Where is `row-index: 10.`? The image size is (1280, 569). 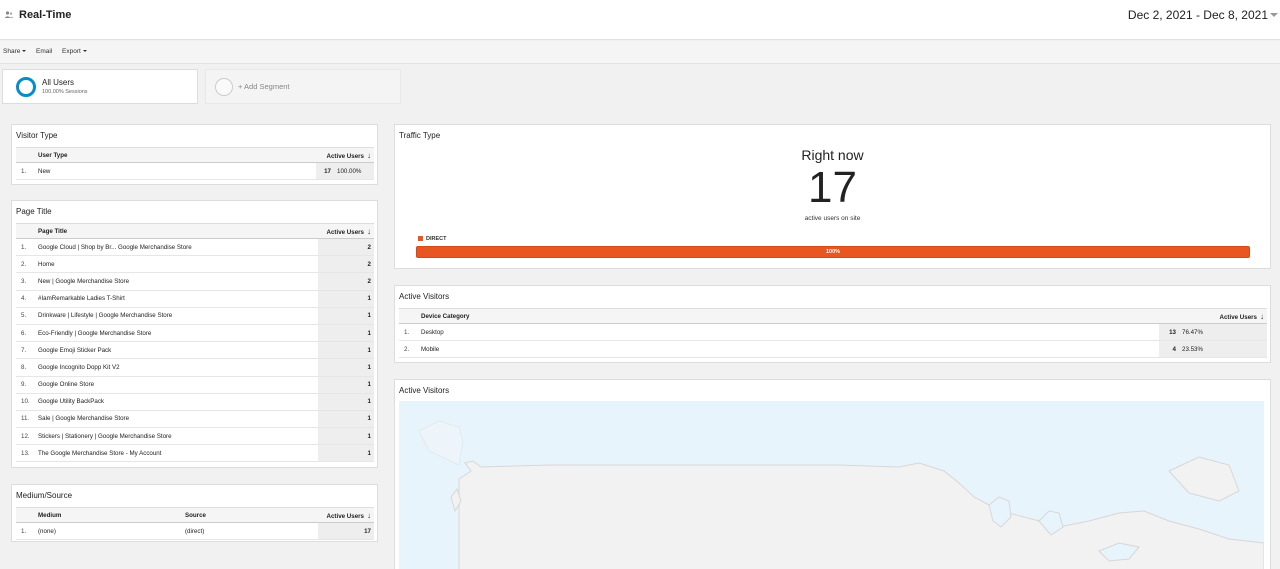
row-index: 10. is located at coordinates (25, 402).